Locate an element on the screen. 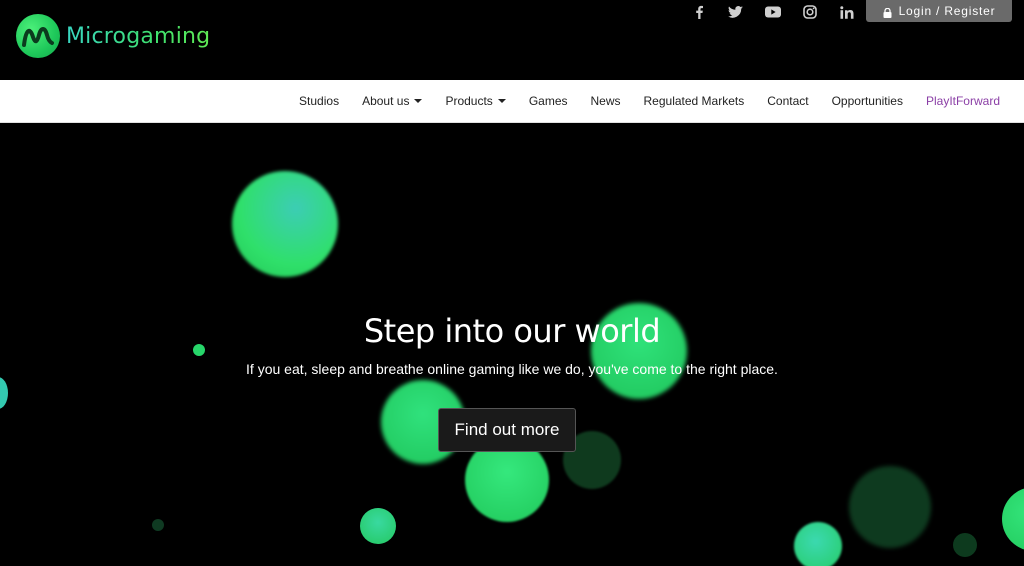 This screenshot has height=566, width=1024. login-register-button: Login / Register is located at coordinates (939, 11).